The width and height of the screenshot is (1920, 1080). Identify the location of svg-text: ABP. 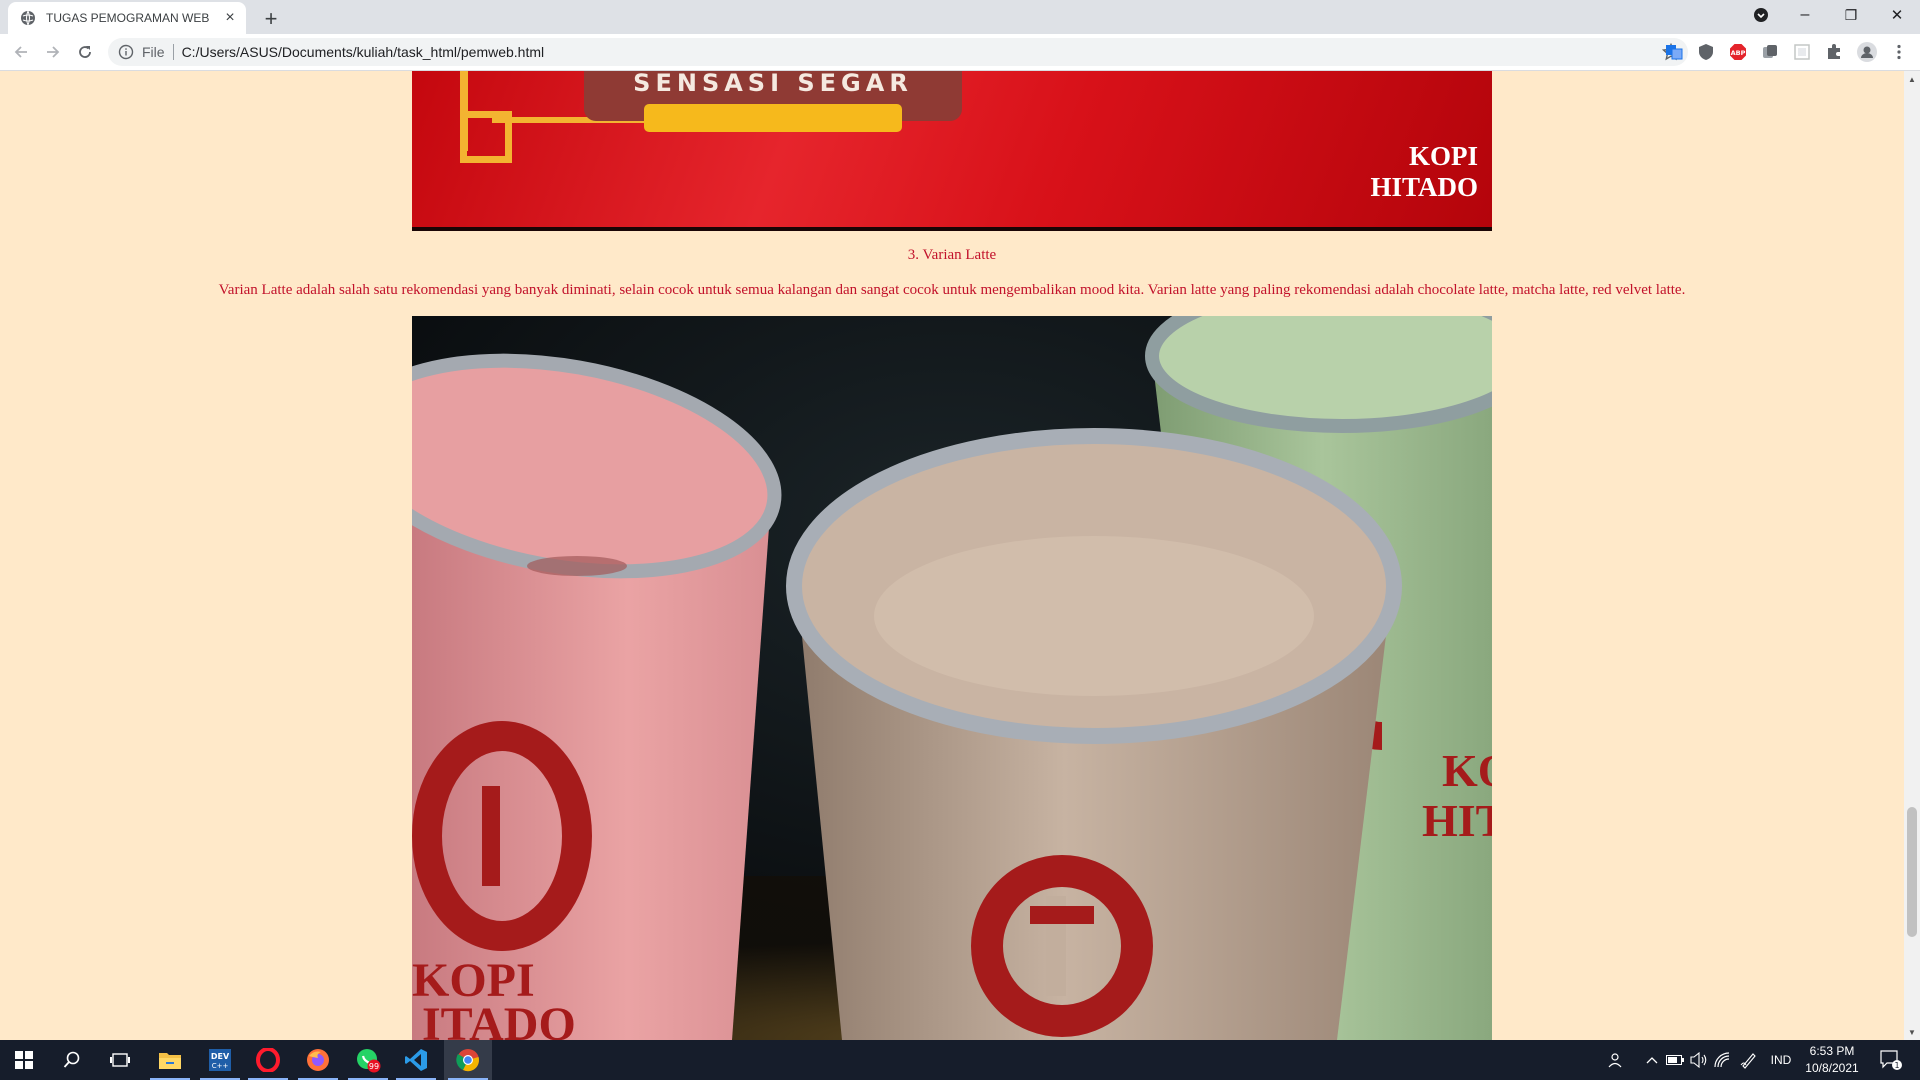
(1738, 53).